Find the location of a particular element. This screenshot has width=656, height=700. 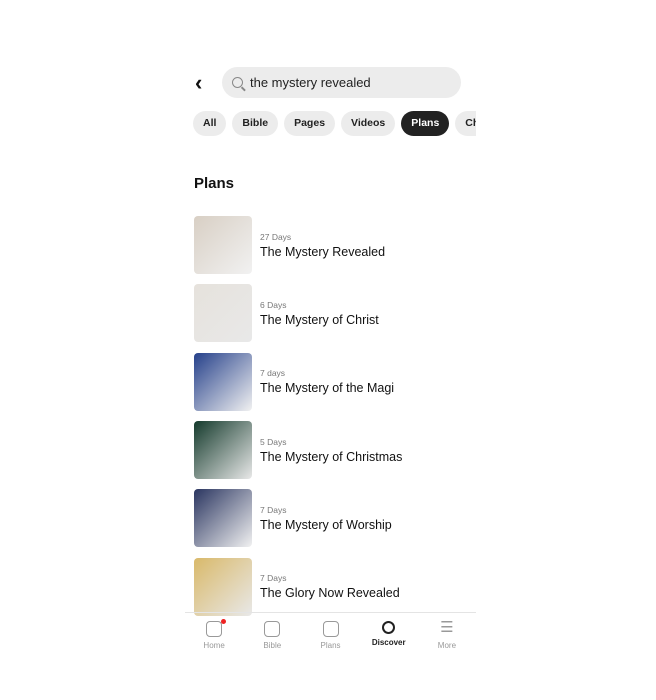

filter-pages: Pages is located at coordinates (310, 123).